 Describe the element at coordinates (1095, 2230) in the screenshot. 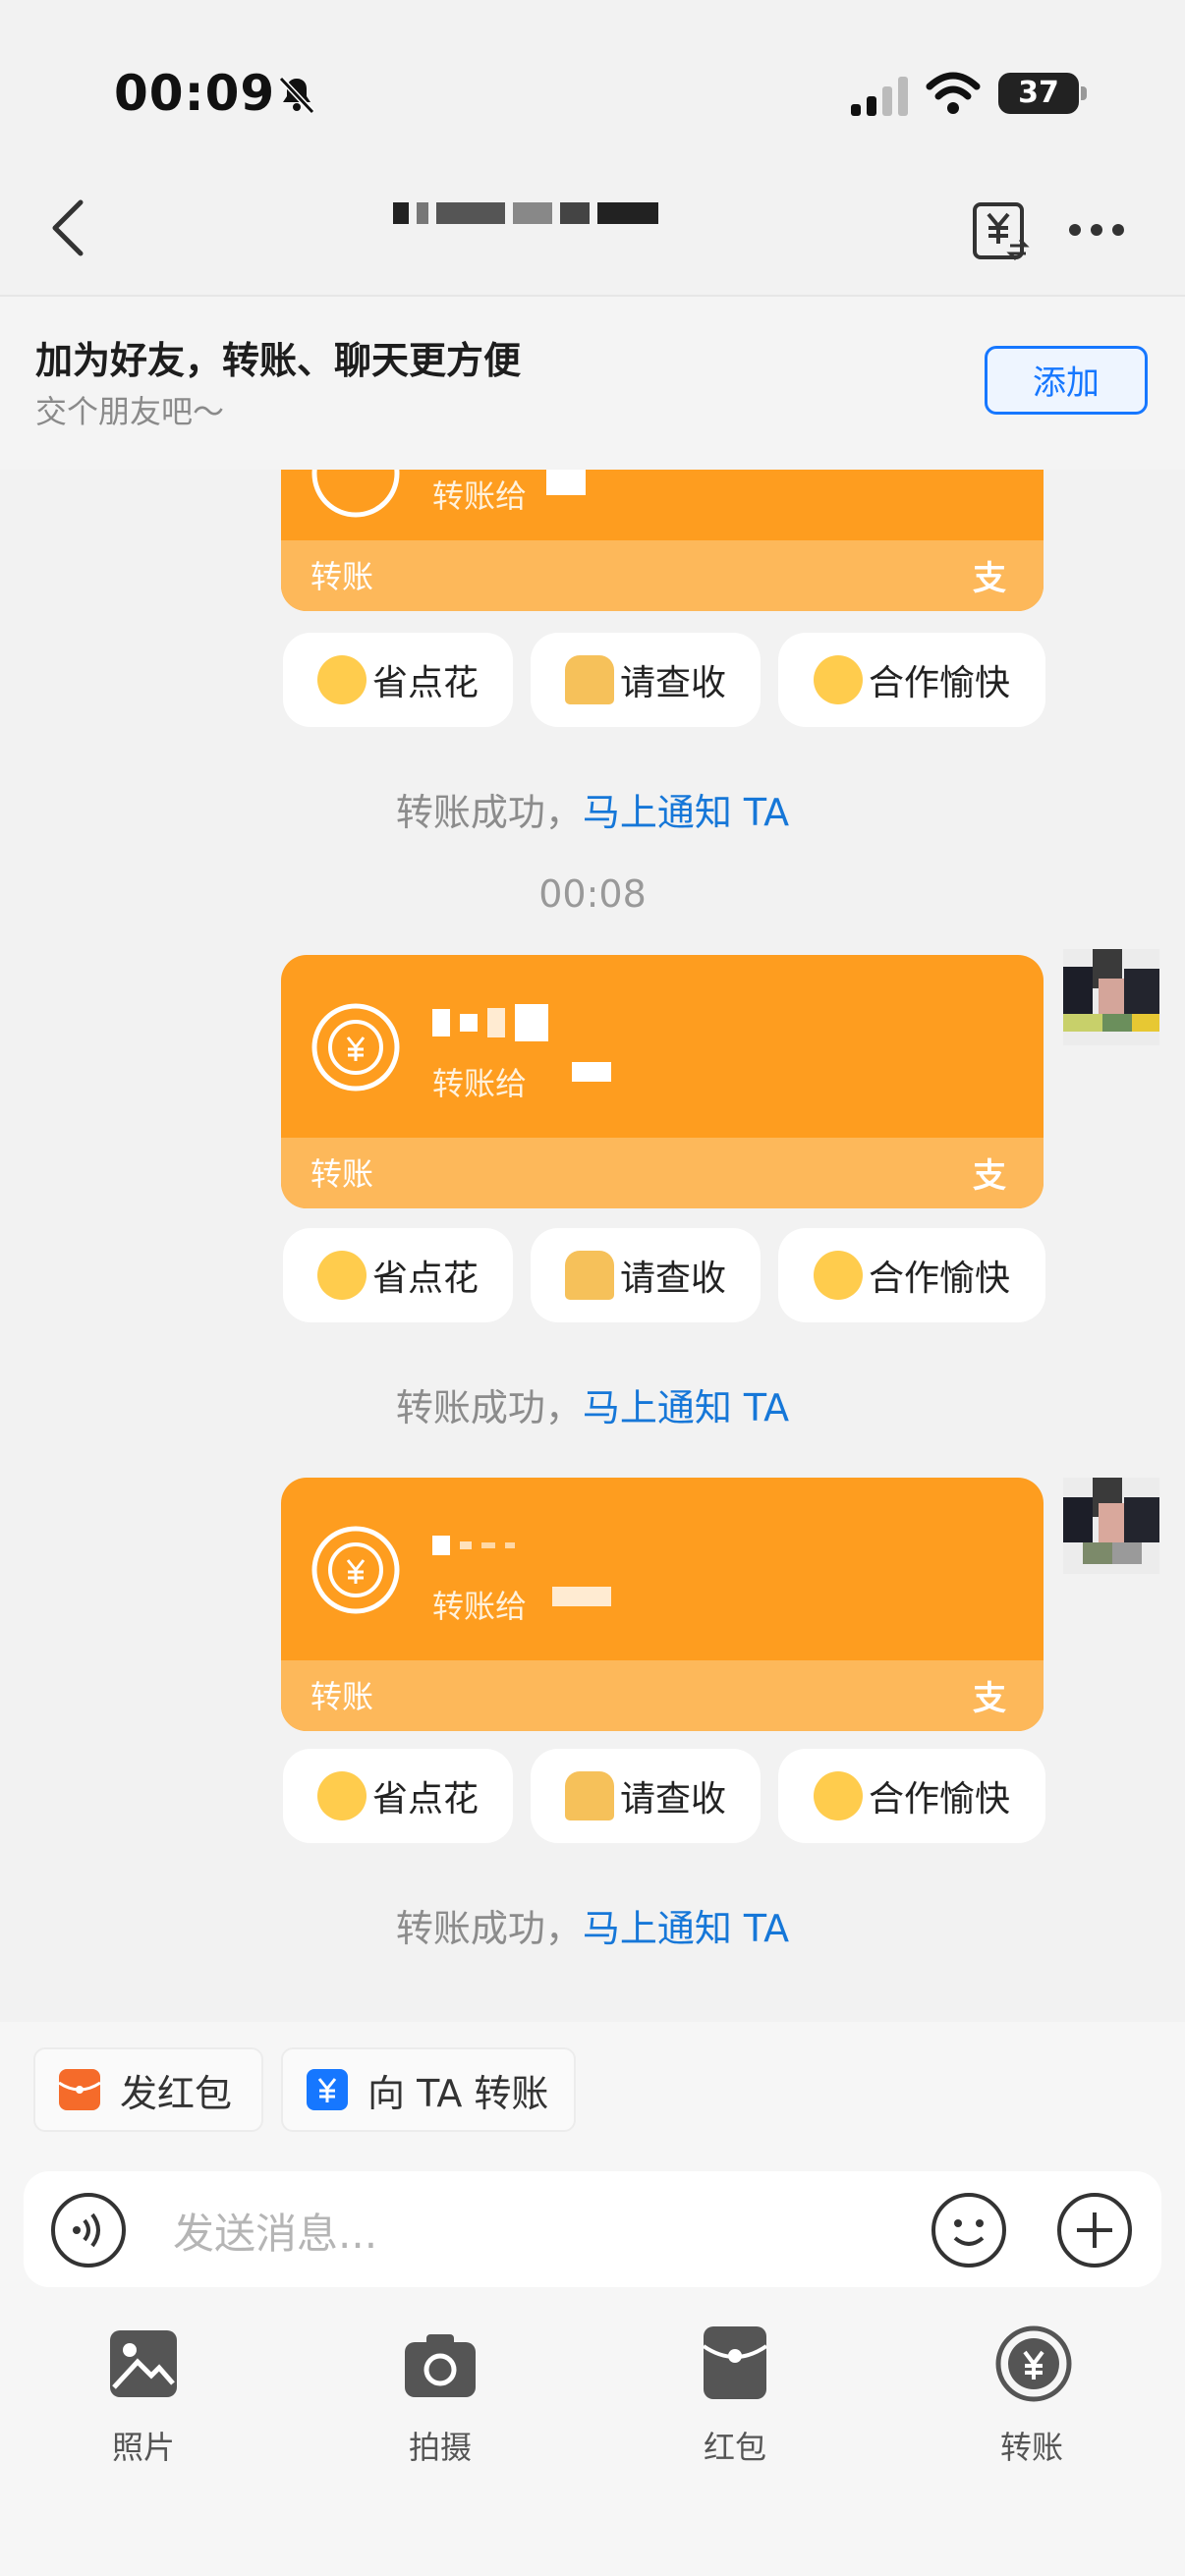

I see `plus-icon` at that location.